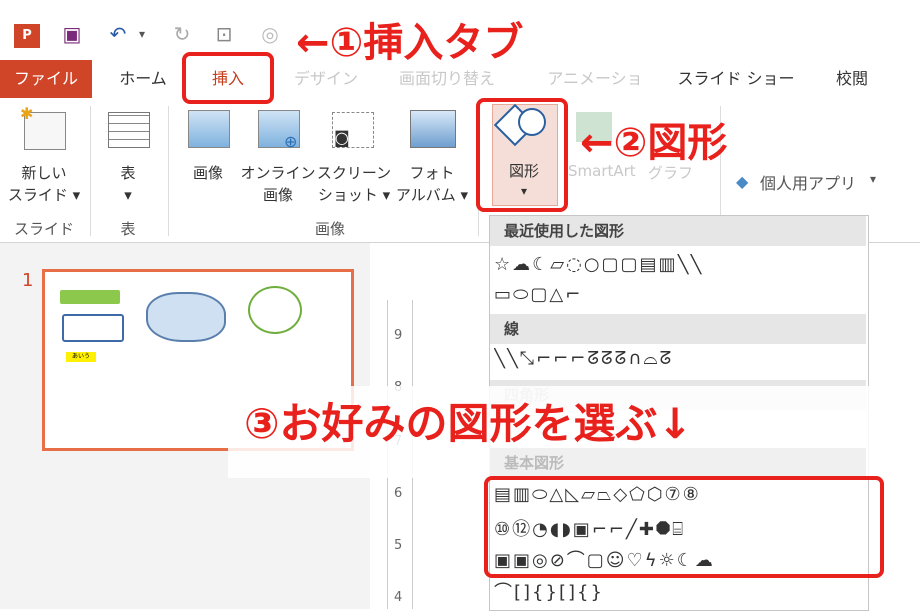 This screenshot has width=920, height=611. What do you see at coordinates (278, 173) in the screenshot?
I see `online-image-label-1: オンライン` at bounding box center [278, 173].